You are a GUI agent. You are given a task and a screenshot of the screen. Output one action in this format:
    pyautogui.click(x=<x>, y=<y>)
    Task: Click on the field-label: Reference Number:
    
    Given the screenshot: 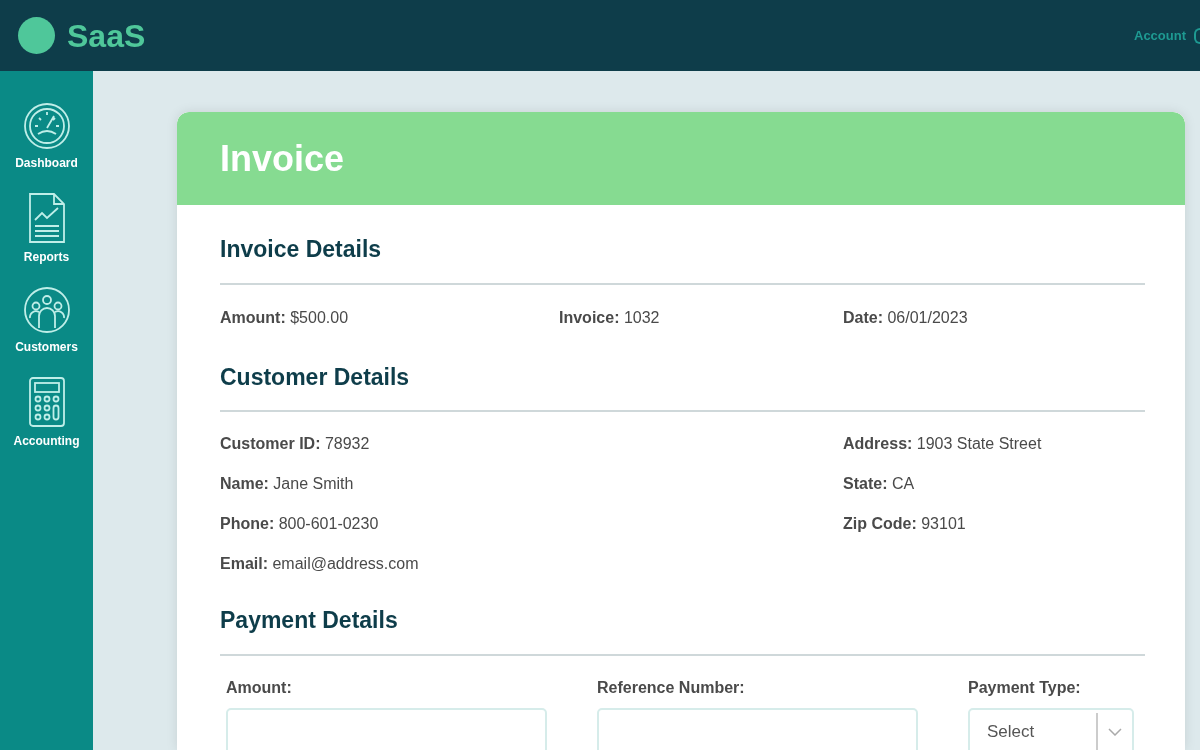 What is the action you would take?
    pyautogui.click(x=671, y=687)
    